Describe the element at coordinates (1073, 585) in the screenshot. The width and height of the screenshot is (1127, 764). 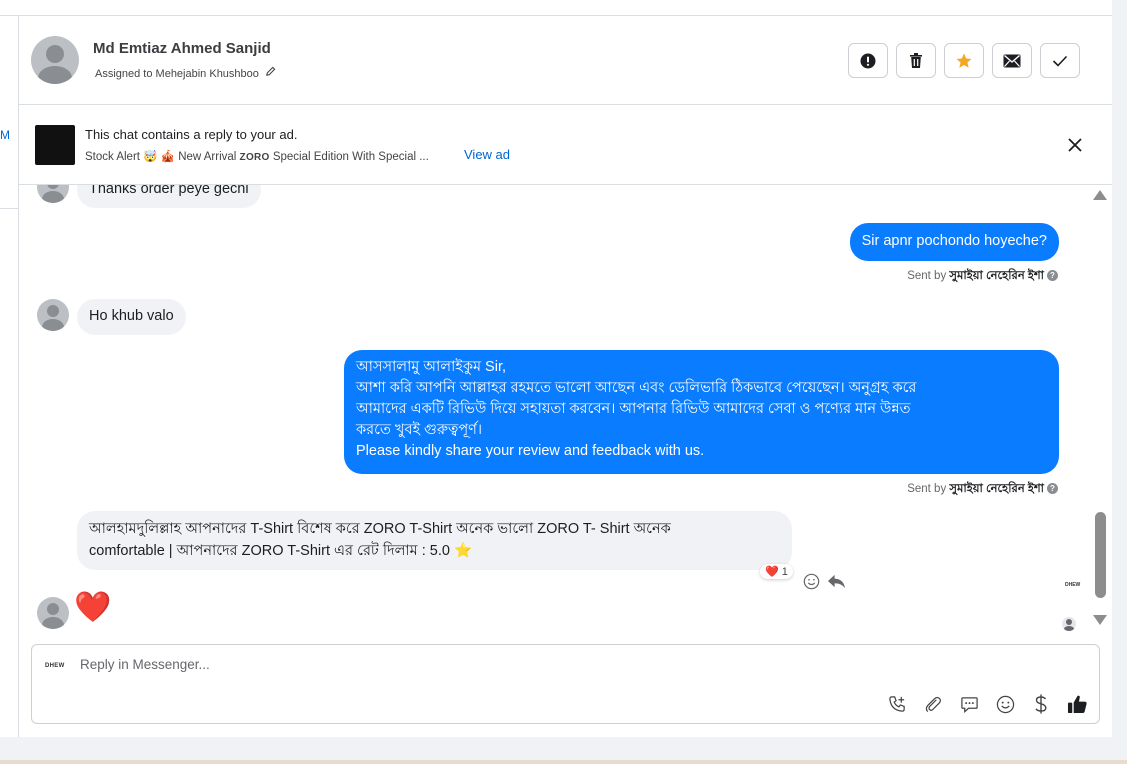
I see `page-brand-marker: DHEW` at that location.